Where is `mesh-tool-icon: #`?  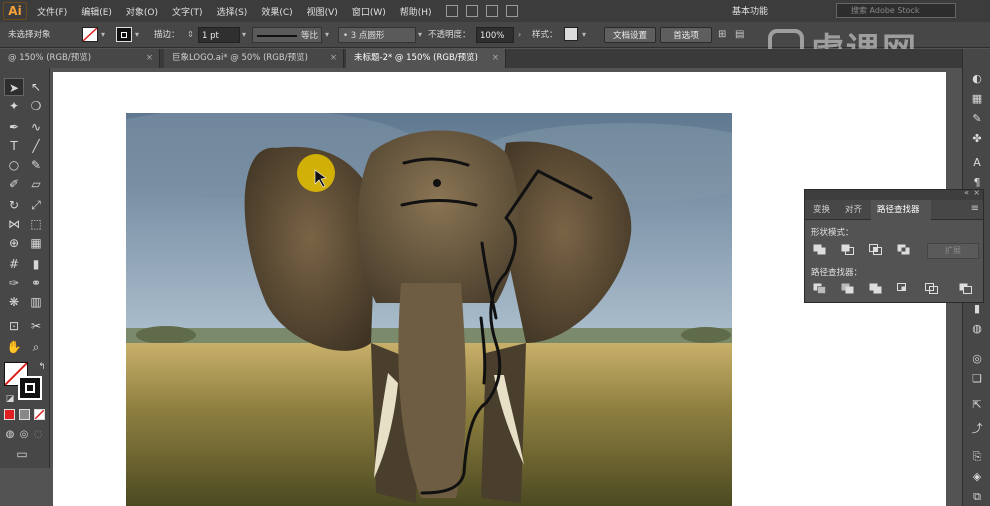
mesh-tool-icon: # is located at coordinates (14, 264).